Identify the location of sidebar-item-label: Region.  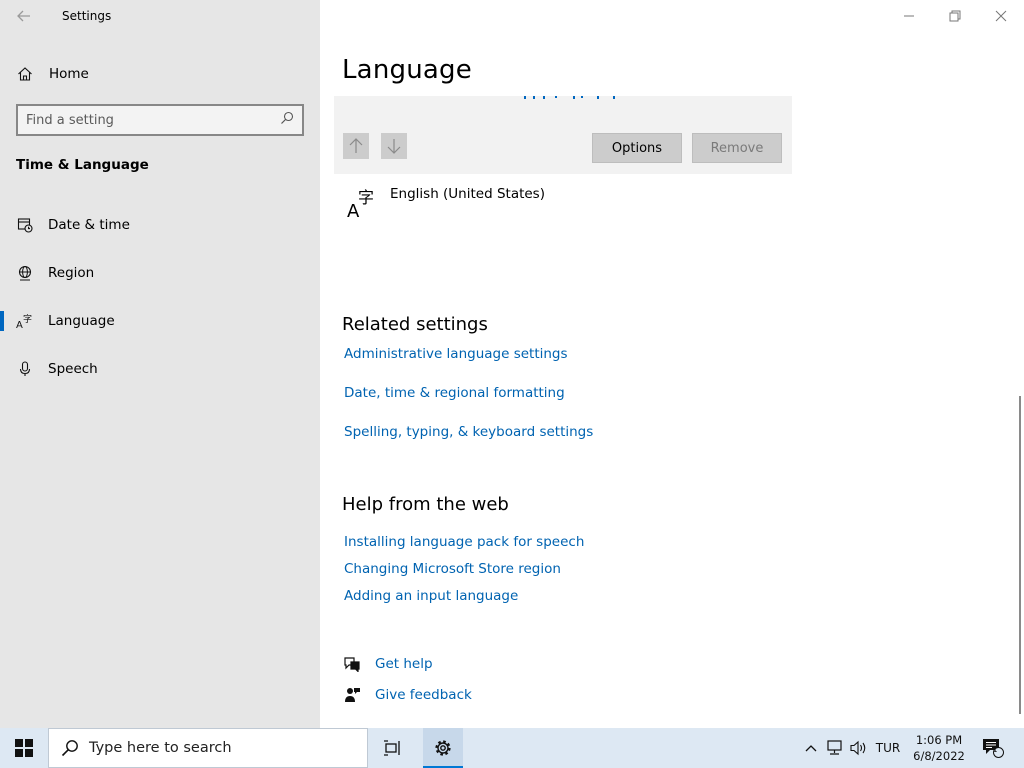
(71, 273).